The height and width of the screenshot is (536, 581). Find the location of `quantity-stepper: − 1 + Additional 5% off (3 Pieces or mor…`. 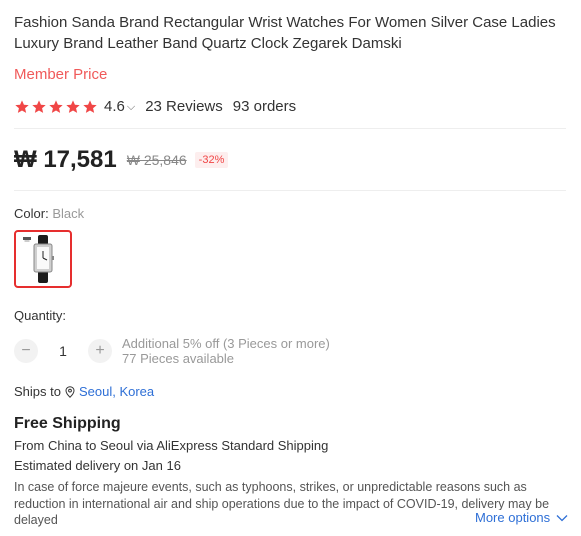

quantity-stepper: − 1 + Additional 5% off (3 Pieces or mor… is located at coordinates (172, 351).